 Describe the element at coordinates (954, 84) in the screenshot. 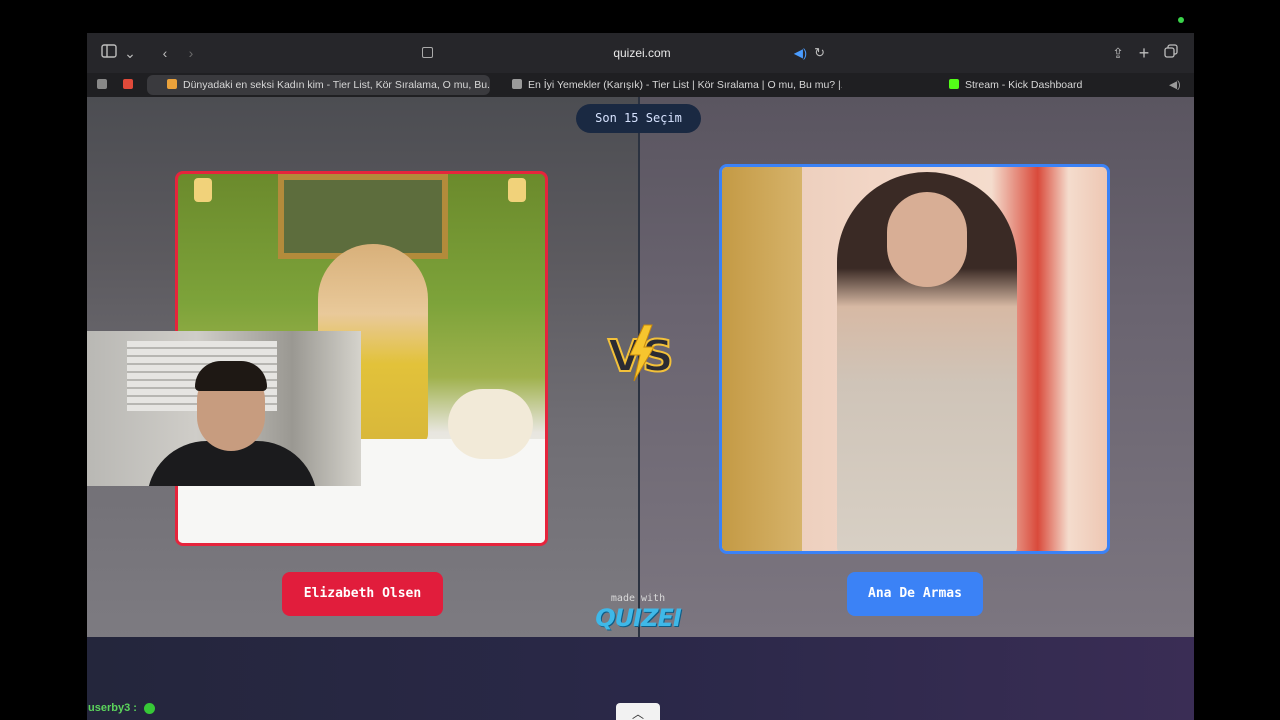

I see `kick-icon` at that location.